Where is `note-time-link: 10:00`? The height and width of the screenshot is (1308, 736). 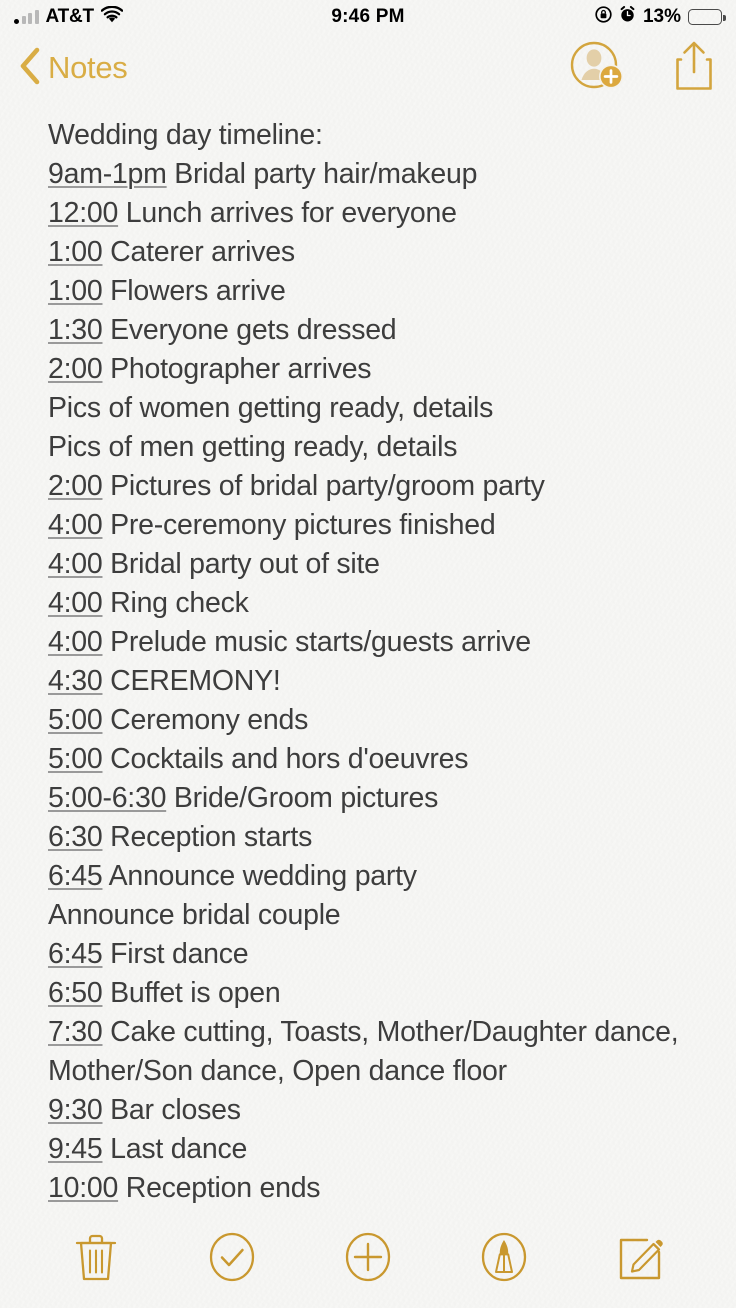 note-time-link: 10:00 is located at coordinates (83, 1188).